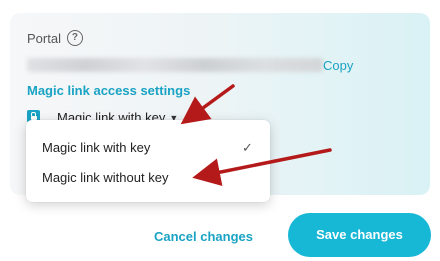 This screenshot has height=261, width=440. Describe the element at coordinates (359, 235) in the screenshot. I see `save-changes-button: Save changes` at that location.